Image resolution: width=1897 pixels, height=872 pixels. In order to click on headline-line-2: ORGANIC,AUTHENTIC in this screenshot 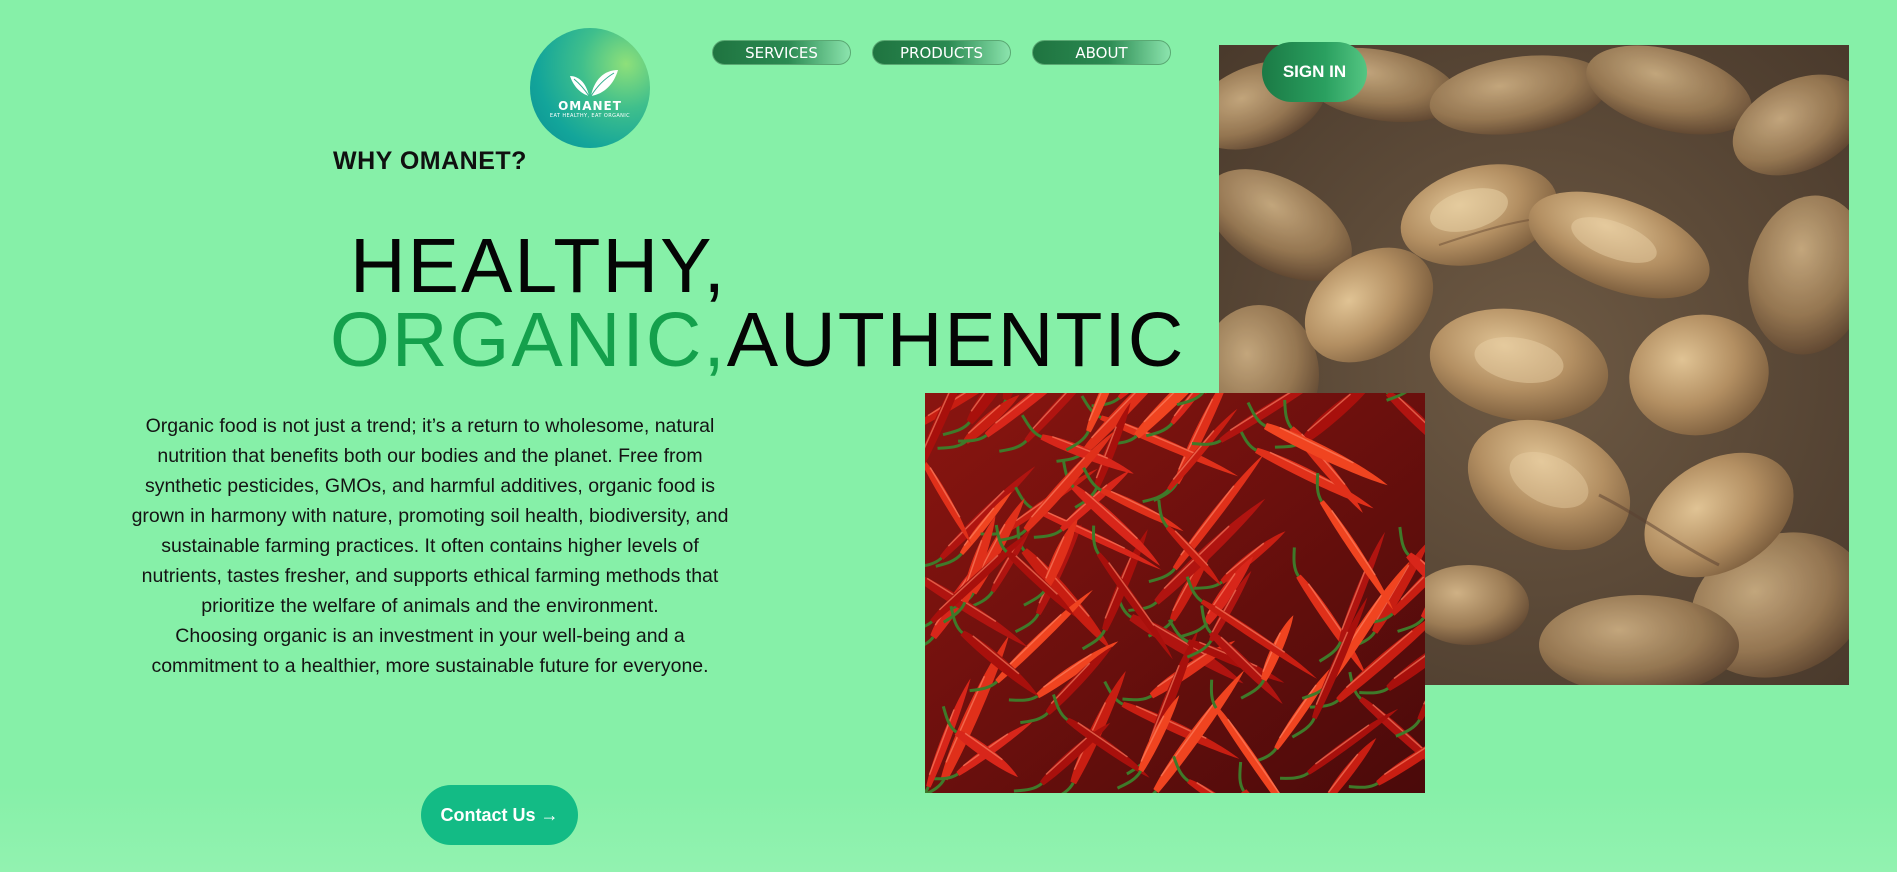, I will do `click(757, 340)`.